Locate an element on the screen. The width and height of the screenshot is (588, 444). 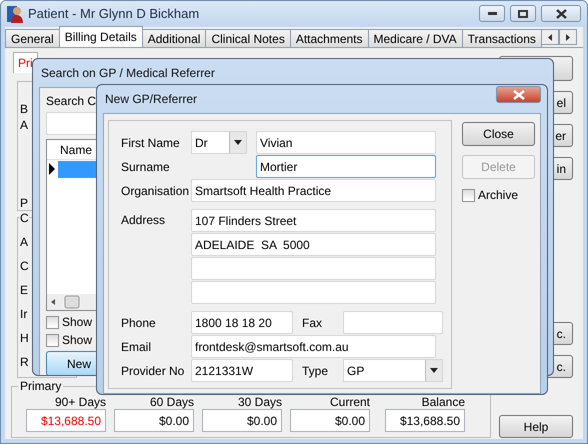
column-label: Balance is located at coordinates (443, 402).